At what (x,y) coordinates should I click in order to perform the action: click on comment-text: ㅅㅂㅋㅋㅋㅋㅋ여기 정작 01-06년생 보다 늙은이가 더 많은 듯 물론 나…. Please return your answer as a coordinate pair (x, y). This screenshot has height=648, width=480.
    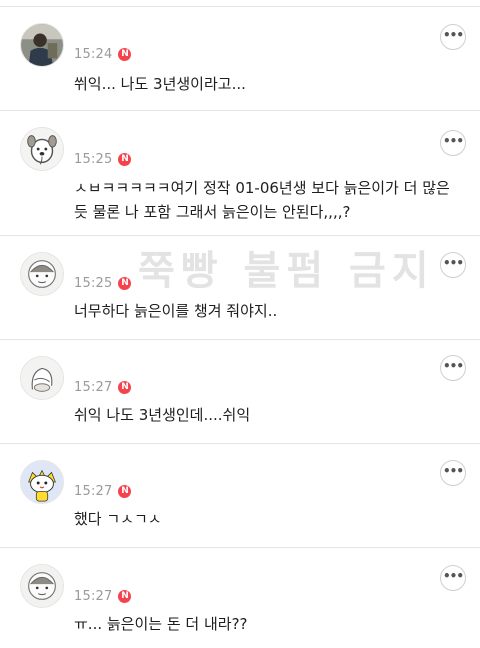
    Looking at the image, I should click on (262, 200).